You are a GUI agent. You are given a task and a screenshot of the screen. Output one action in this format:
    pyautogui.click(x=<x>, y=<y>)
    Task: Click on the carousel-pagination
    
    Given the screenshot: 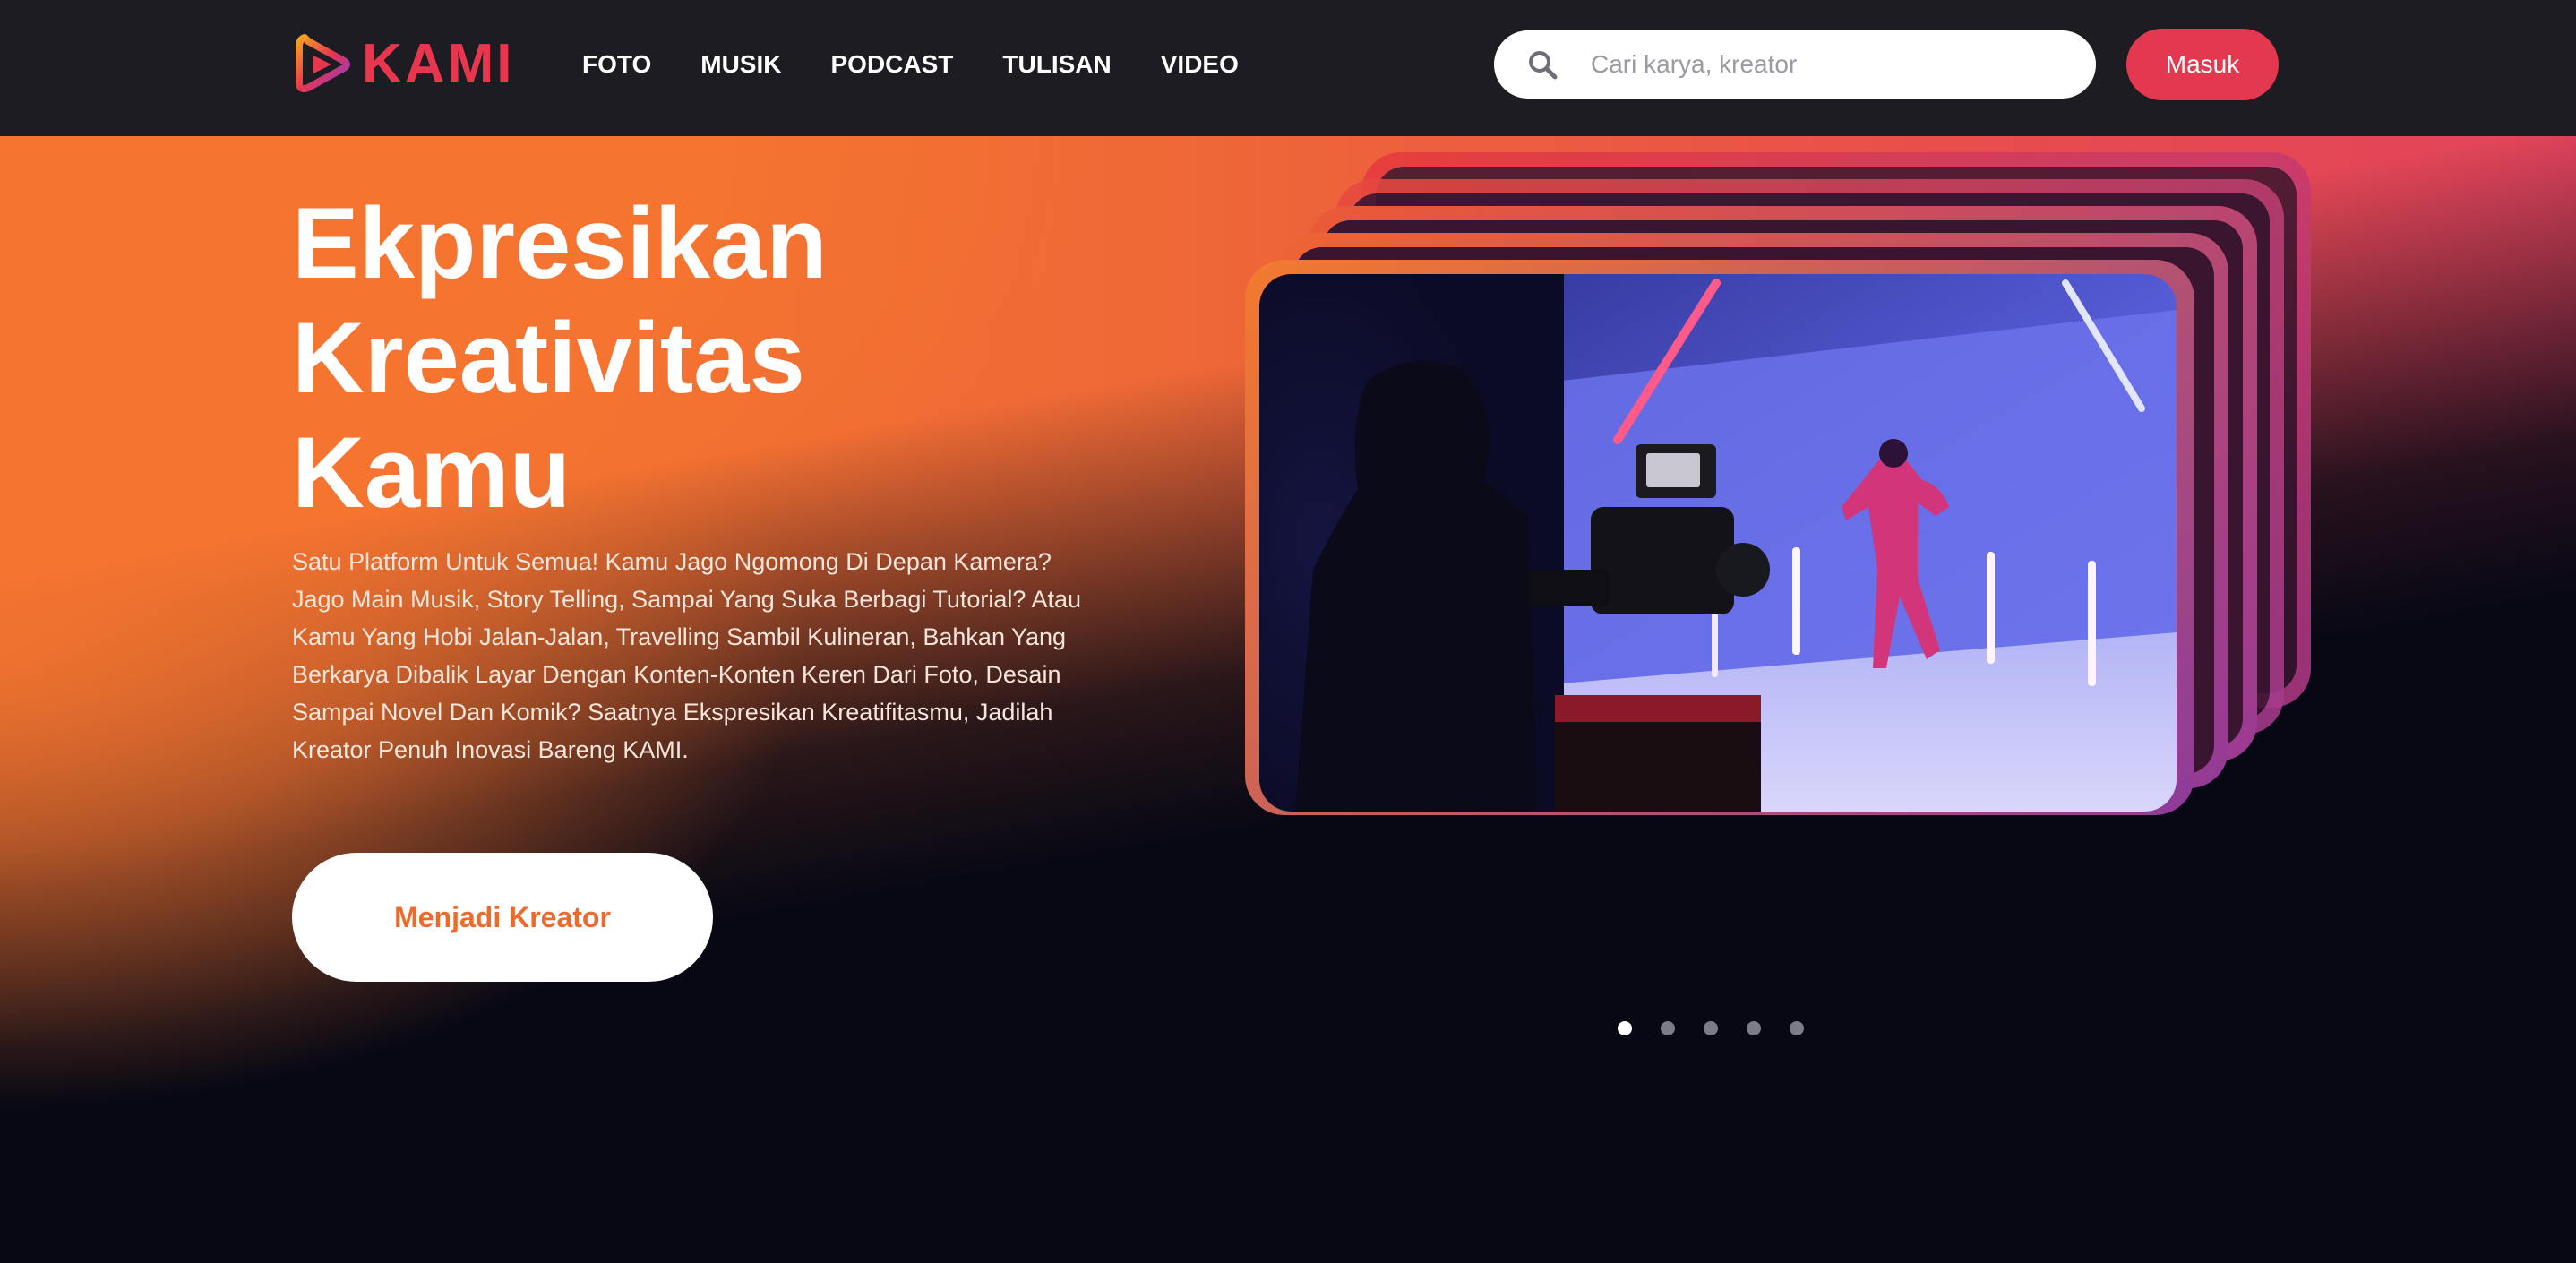 What is the action you would take?
    pyautogui.click(x=1711, y=1028)
    